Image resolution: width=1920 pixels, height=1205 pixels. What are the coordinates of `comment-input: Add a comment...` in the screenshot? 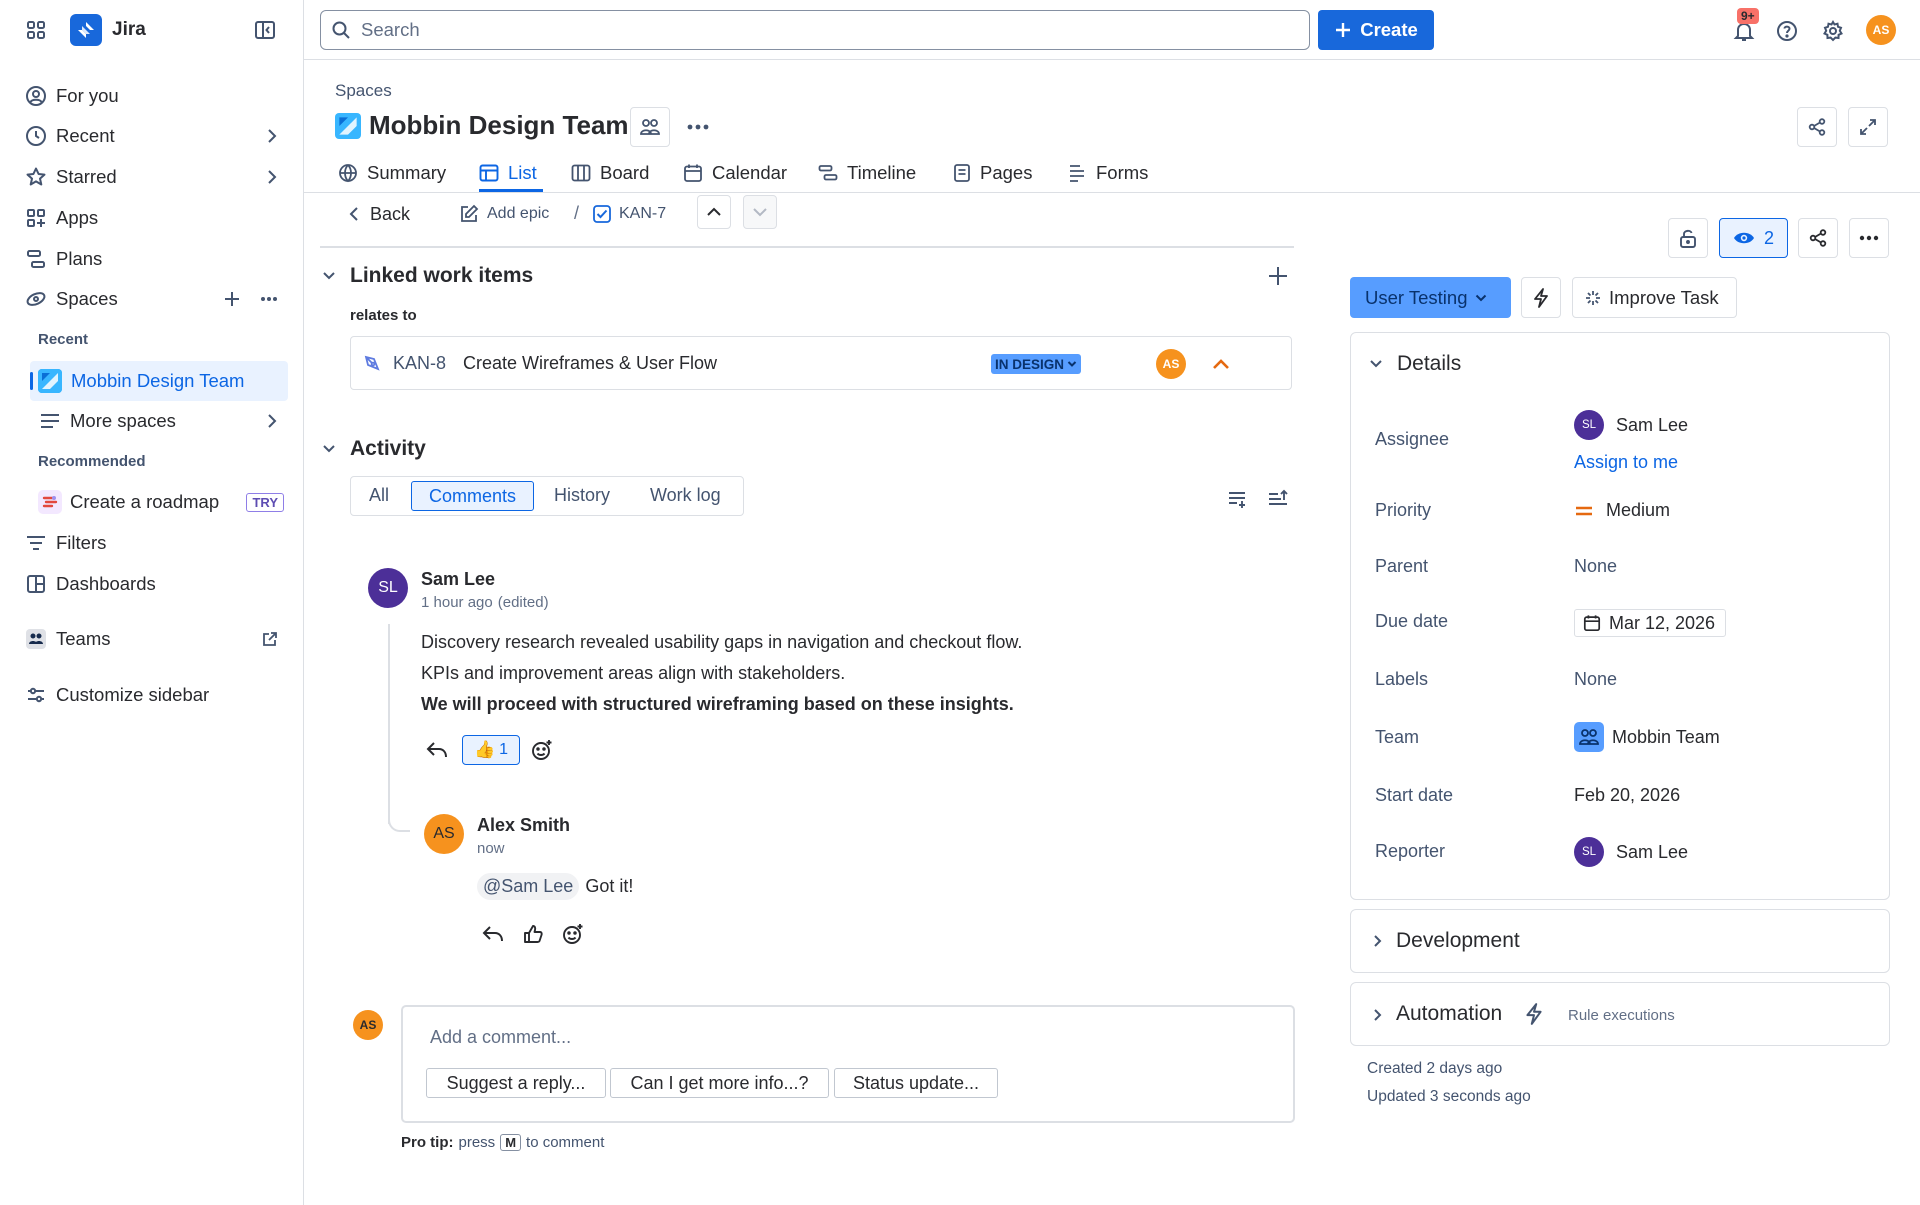 It's located at (848, 1064).